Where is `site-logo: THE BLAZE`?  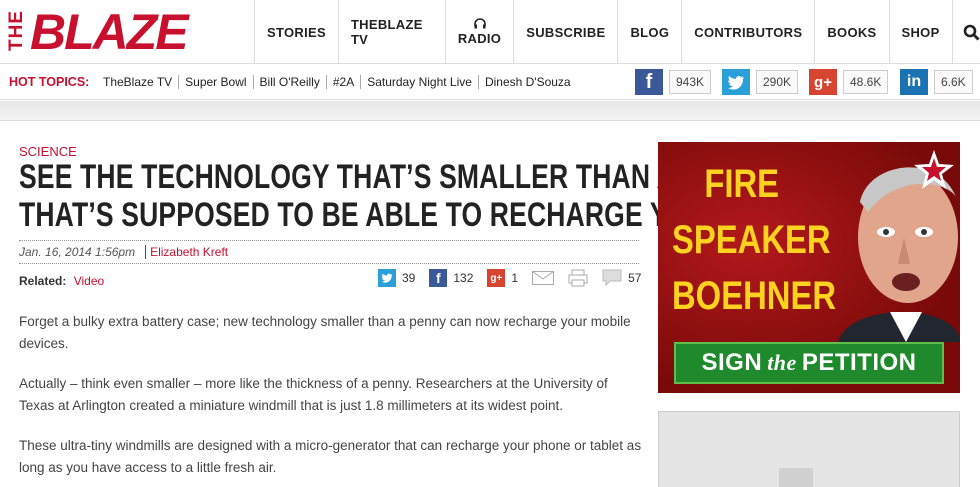 site-logo: THE BLAZE is located at coordinates (126, 32).